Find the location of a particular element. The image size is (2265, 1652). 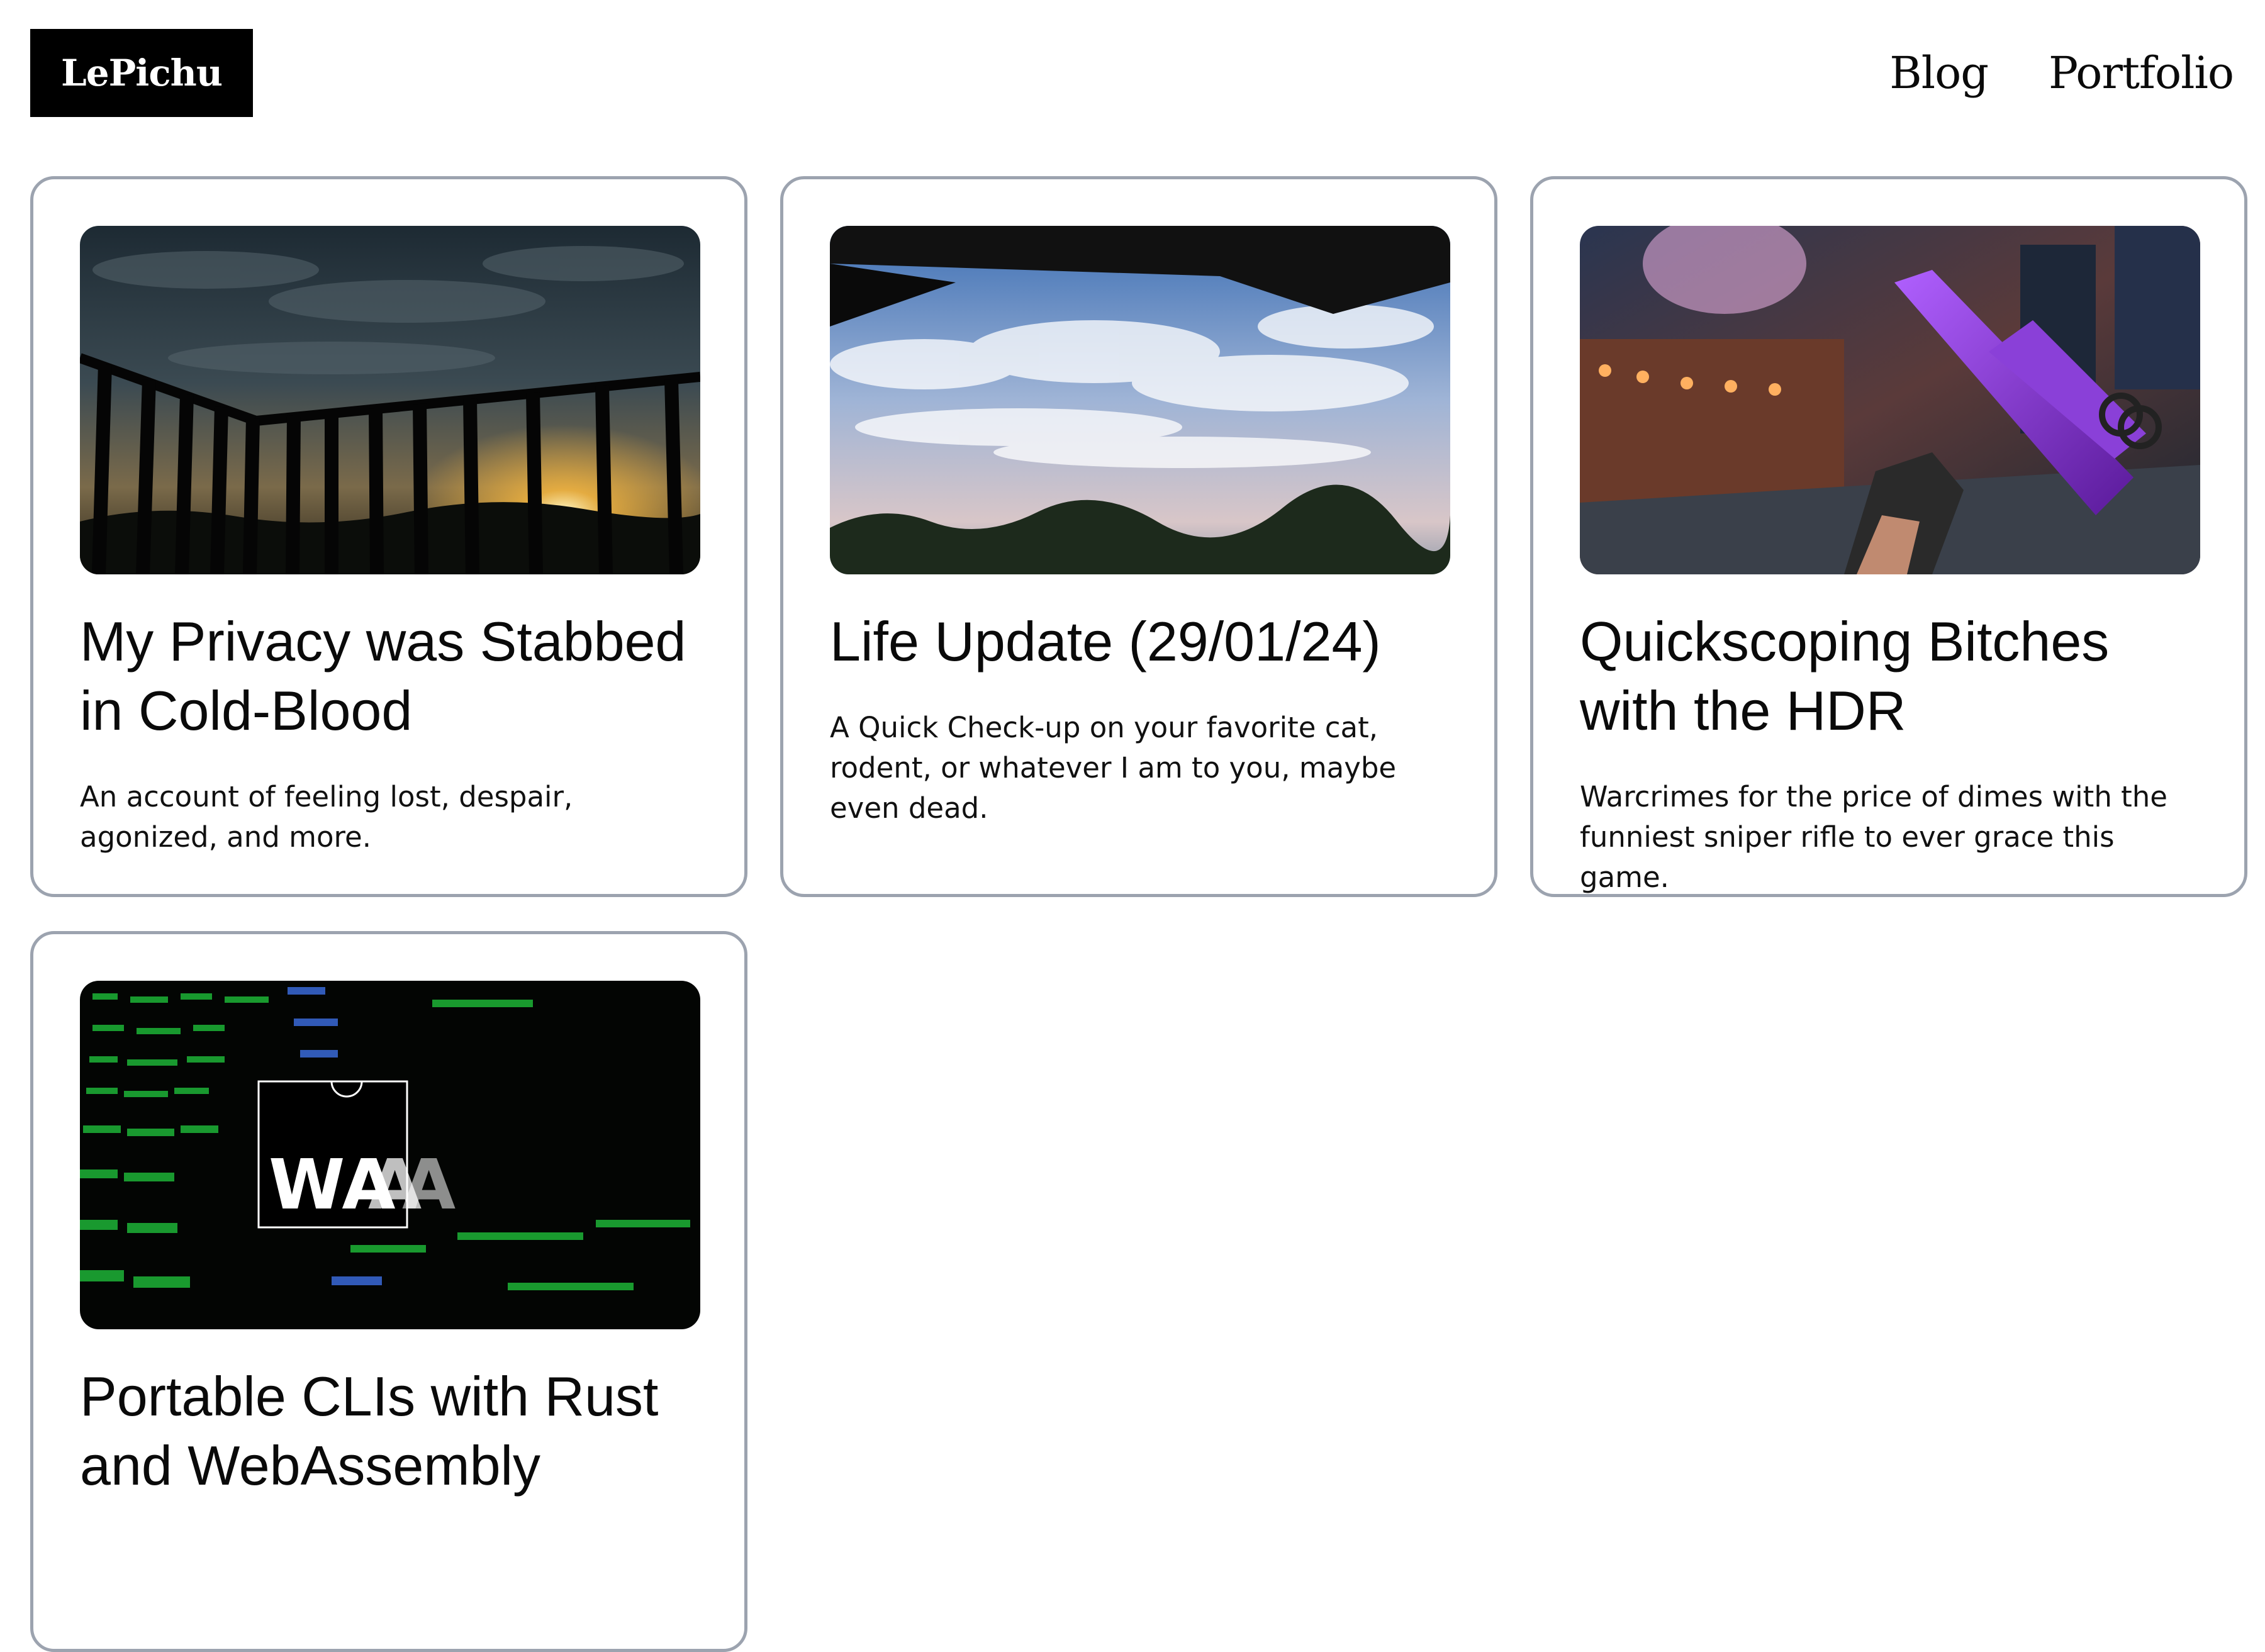

post-title: My Privacy was Stabbed in Cold-Blood is located at coordinates (394, 676).